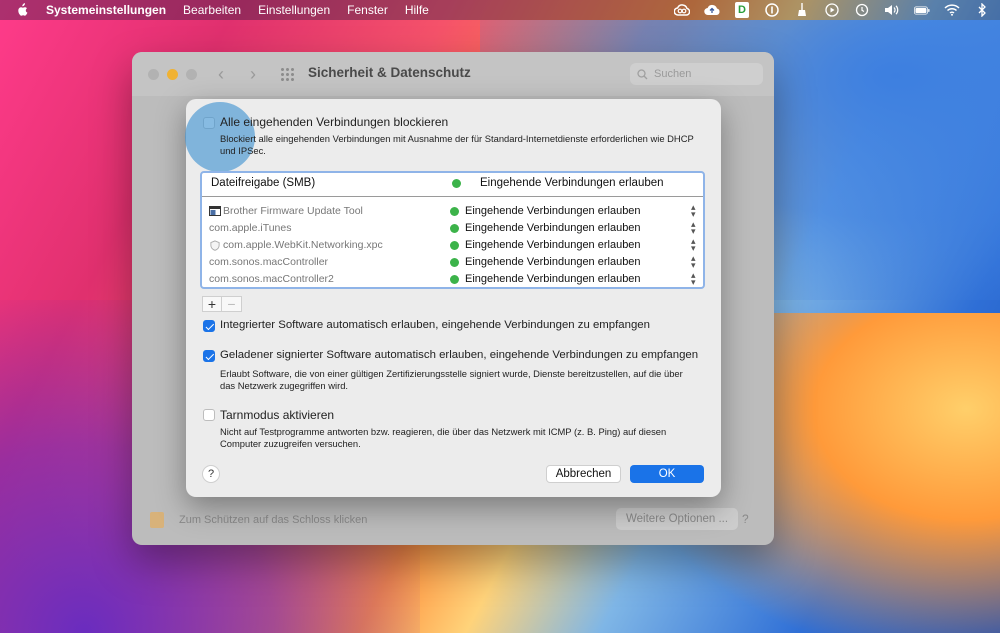 This screenshot has height=633, width=1000. I want to click on block-all-checkbox, so click(220, 137).